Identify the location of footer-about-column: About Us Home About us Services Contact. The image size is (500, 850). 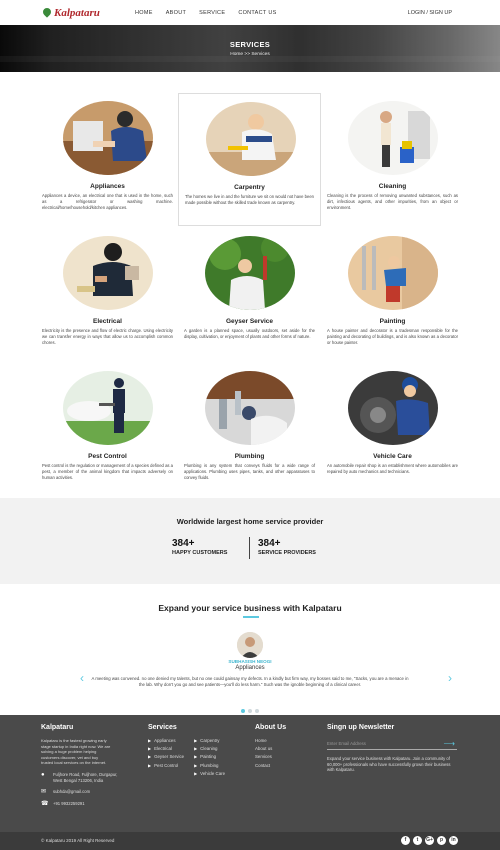
(270, 747).